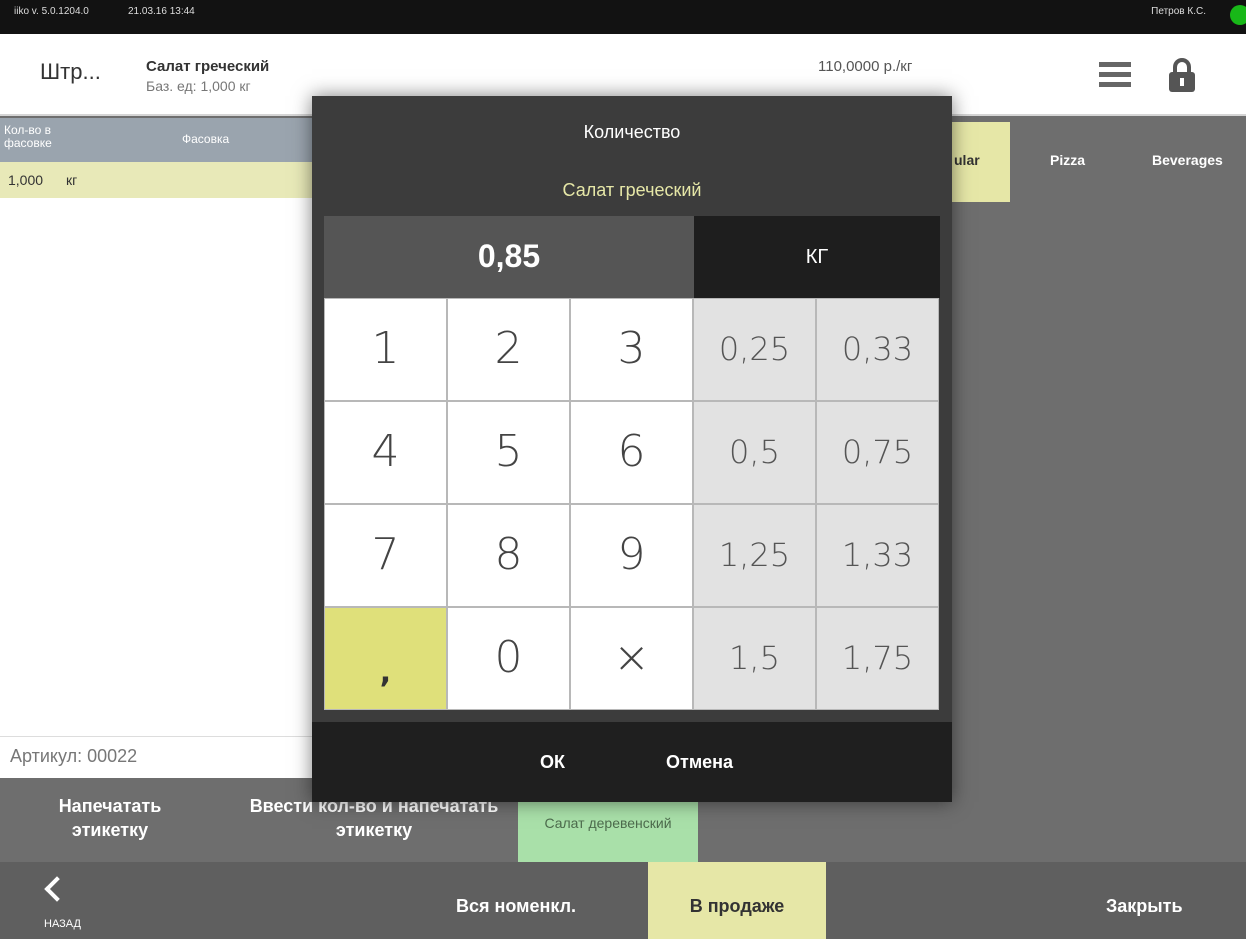  What do you see at coordinates (865, 66) in the screenshot?
I see `product-price: 110,0000 р./кг` at bounding box center [865, 66].